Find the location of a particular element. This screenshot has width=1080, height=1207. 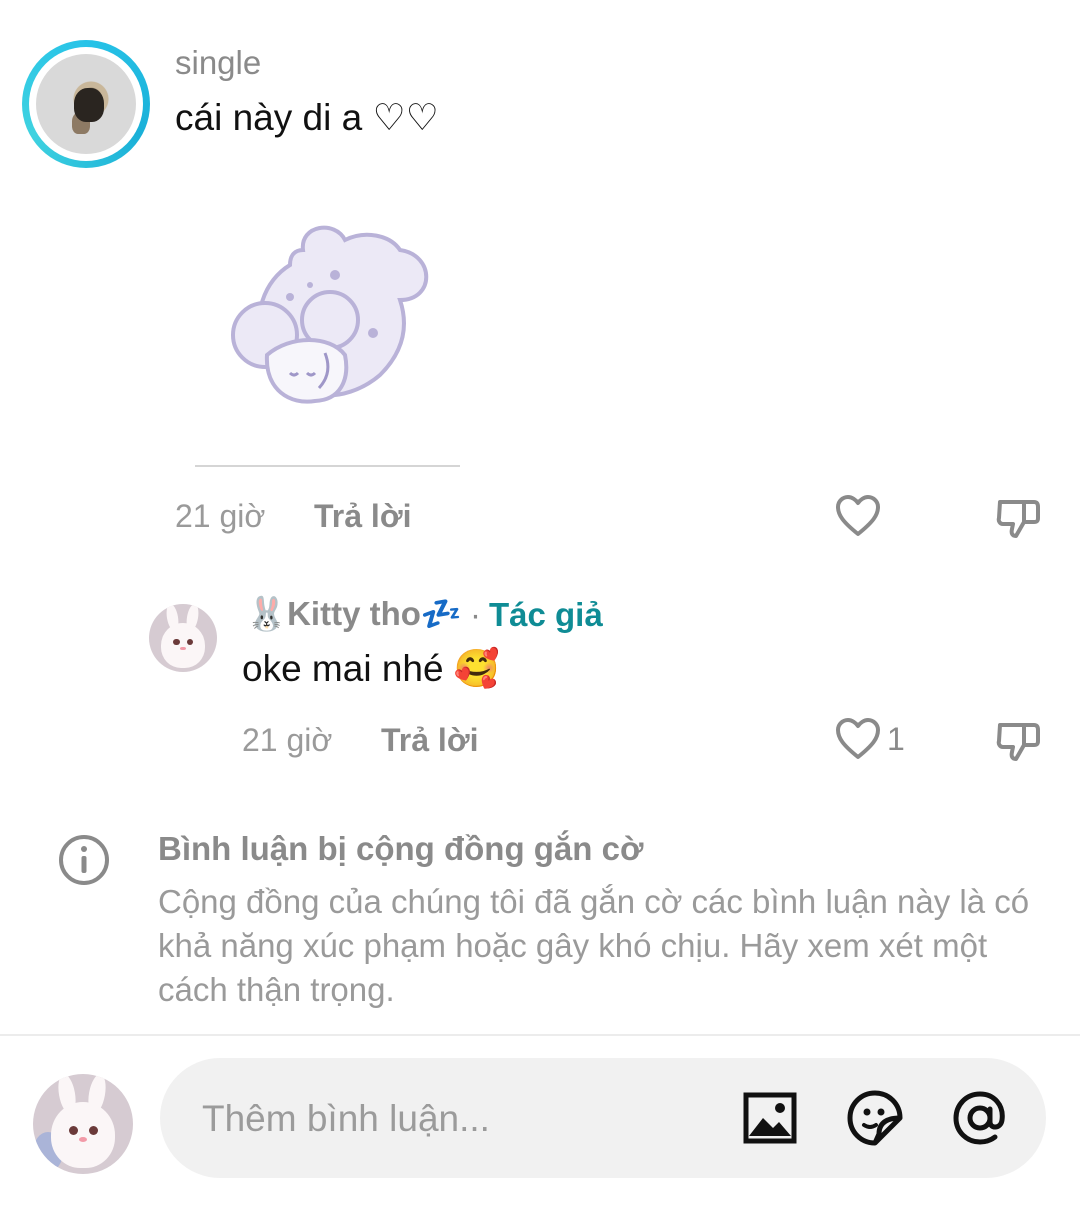

info-icon is located at coordinates (84, 860).